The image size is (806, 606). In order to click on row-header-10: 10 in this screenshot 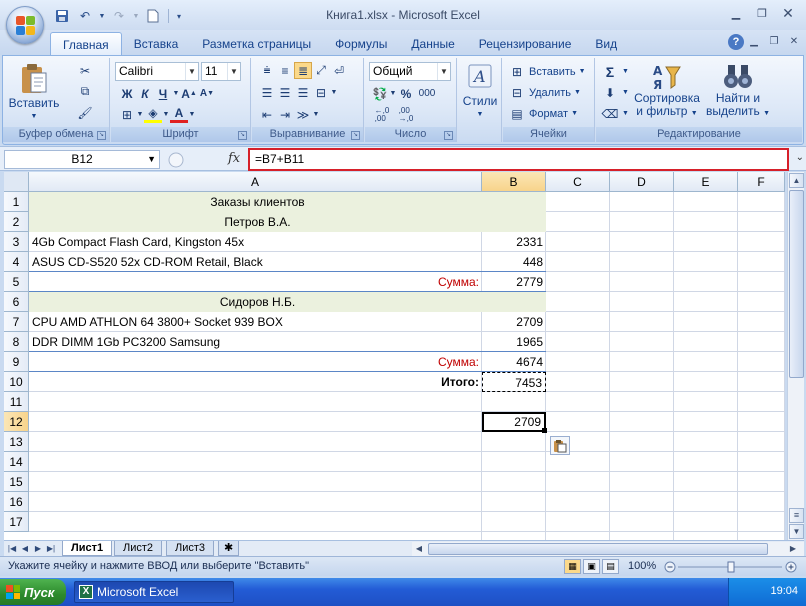, I will do `click(16, 382)`.